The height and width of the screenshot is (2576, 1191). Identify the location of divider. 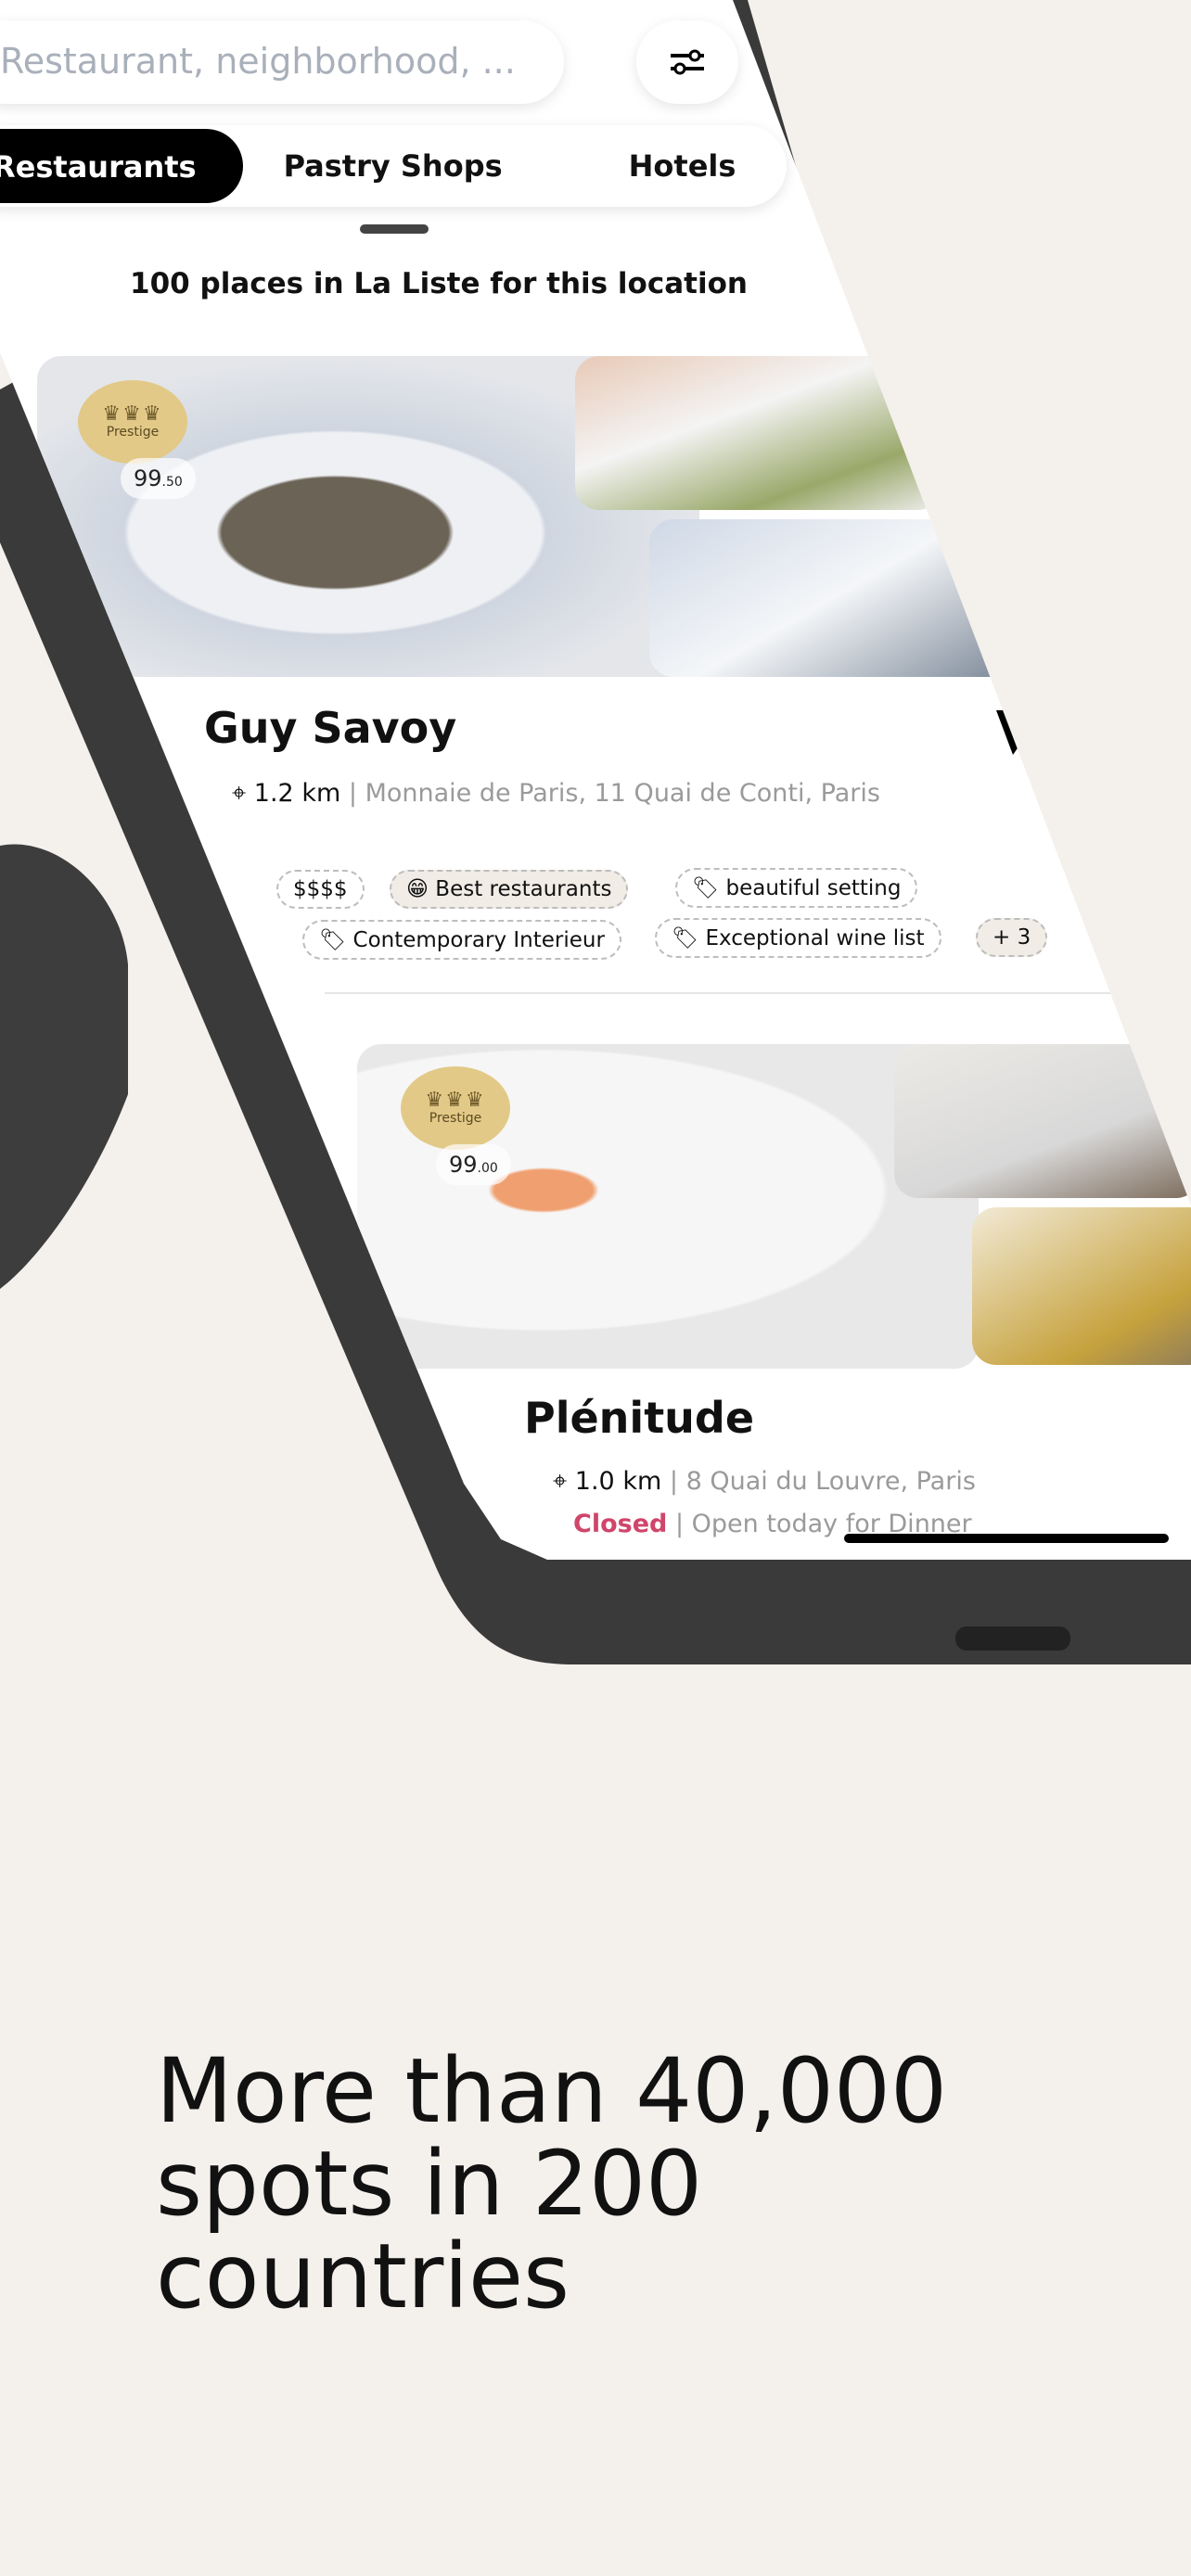
(751, 993).